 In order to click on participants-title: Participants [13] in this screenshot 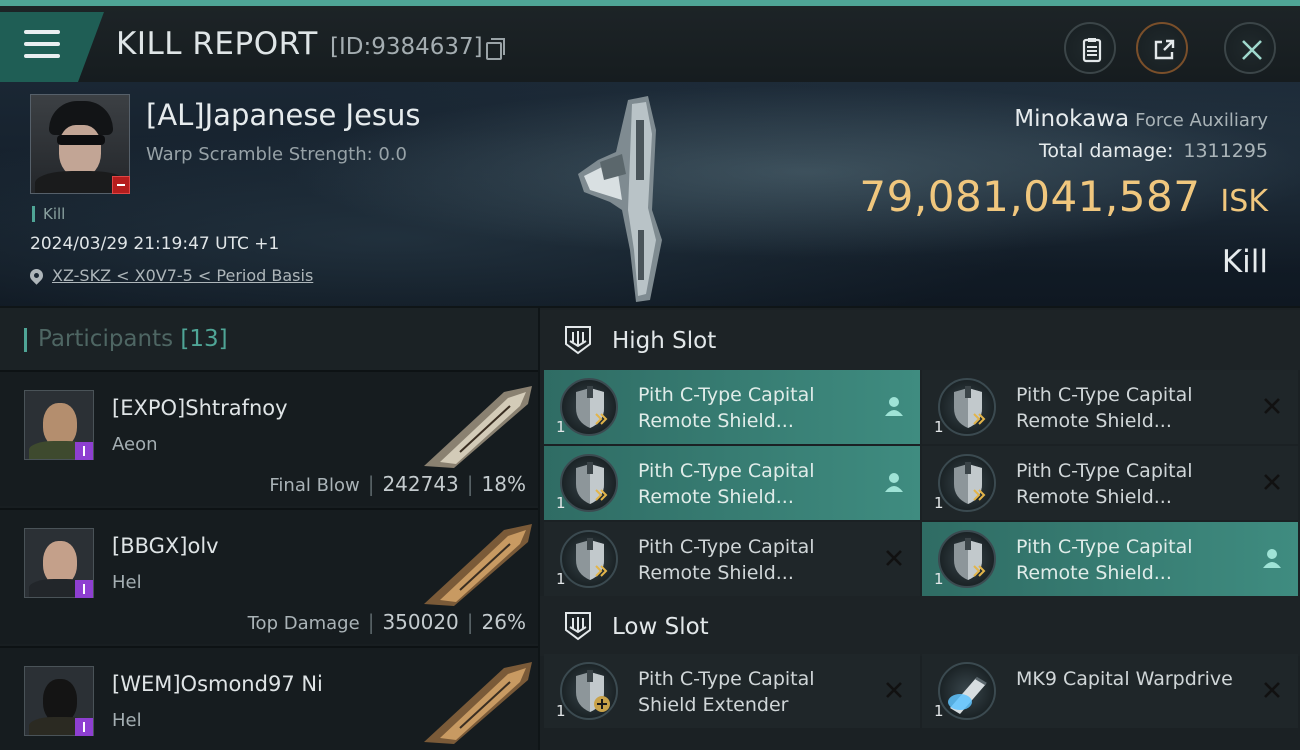, I will do `click(133, 339)`.